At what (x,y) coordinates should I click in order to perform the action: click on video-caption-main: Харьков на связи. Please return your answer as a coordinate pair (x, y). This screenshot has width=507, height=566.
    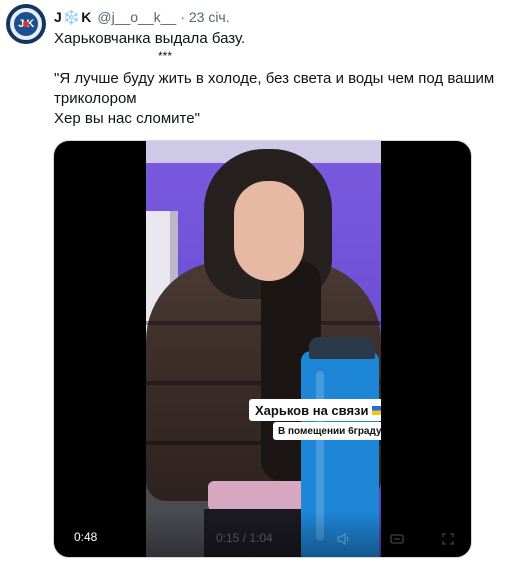
    Looking at the image, I should click on (315, 410).